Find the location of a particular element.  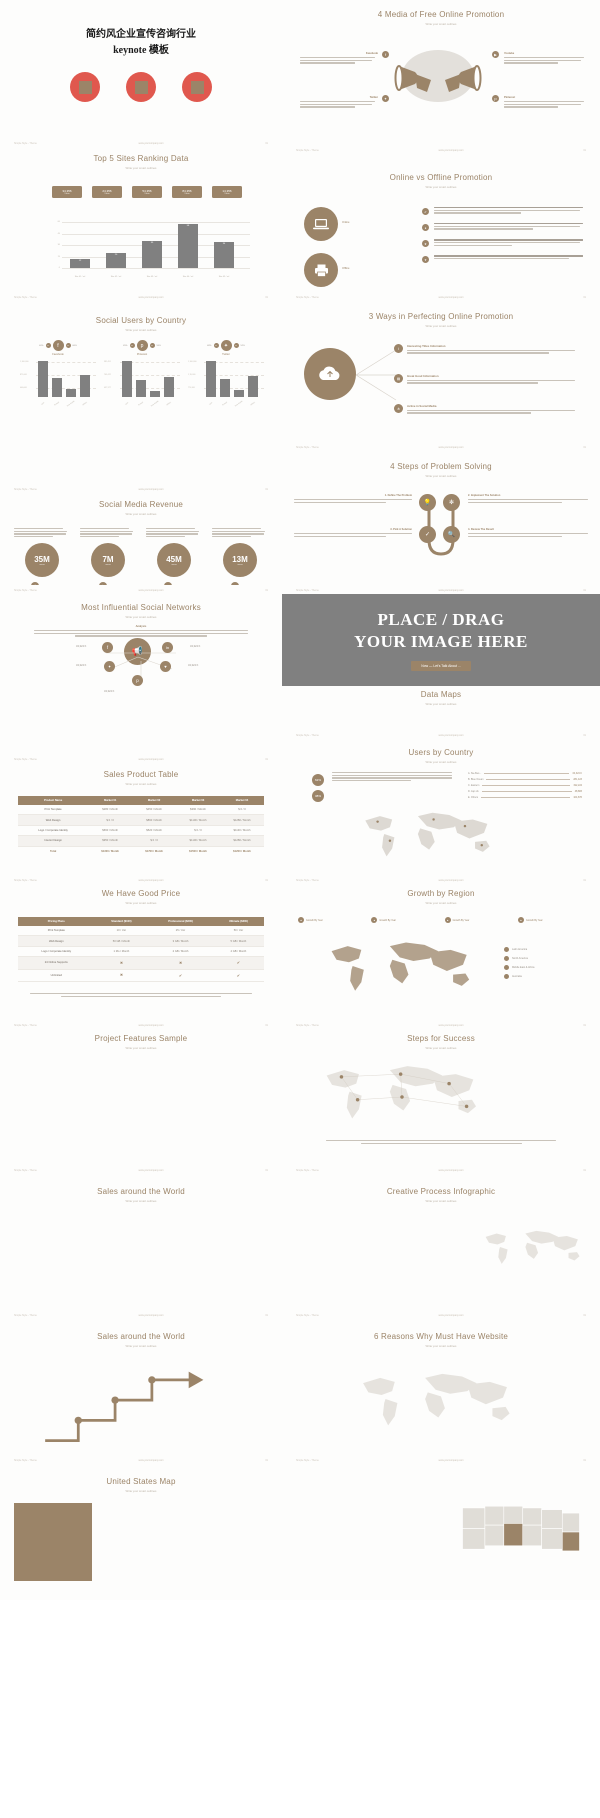

bar: 12 is located at coordinates (80, 263).